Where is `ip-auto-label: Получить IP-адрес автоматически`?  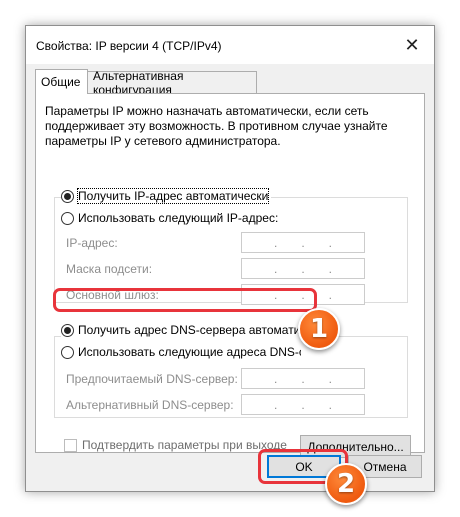
ip-auto-label: Получить IP-адрес автоматически is located at coordinates (173, 196).